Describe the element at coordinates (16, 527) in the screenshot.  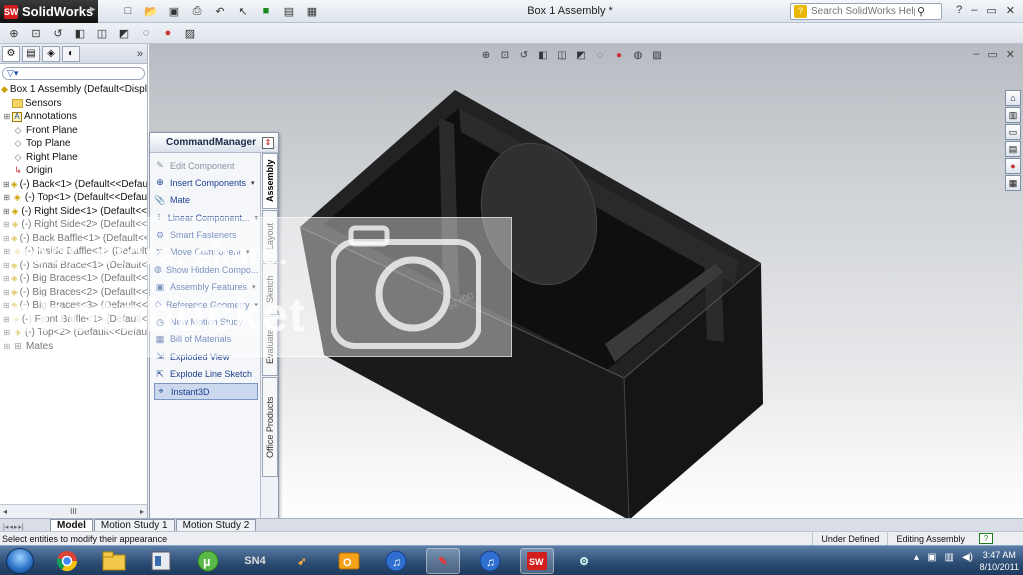
I see `next-tab-icon: ▸` at that location.